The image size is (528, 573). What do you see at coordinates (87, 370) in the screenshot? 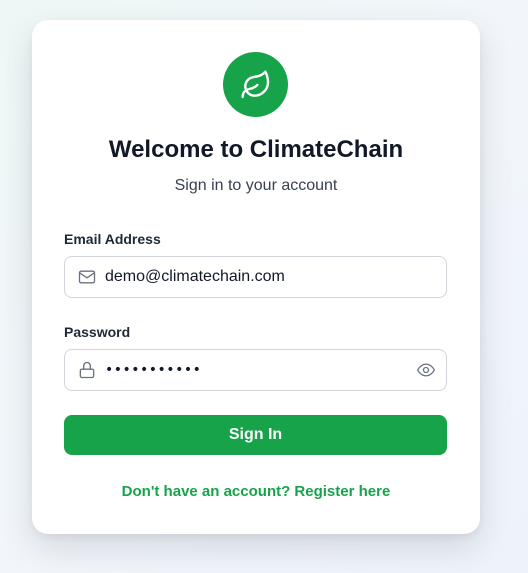
I see `lock-icon` at bounding box center [87, 370].